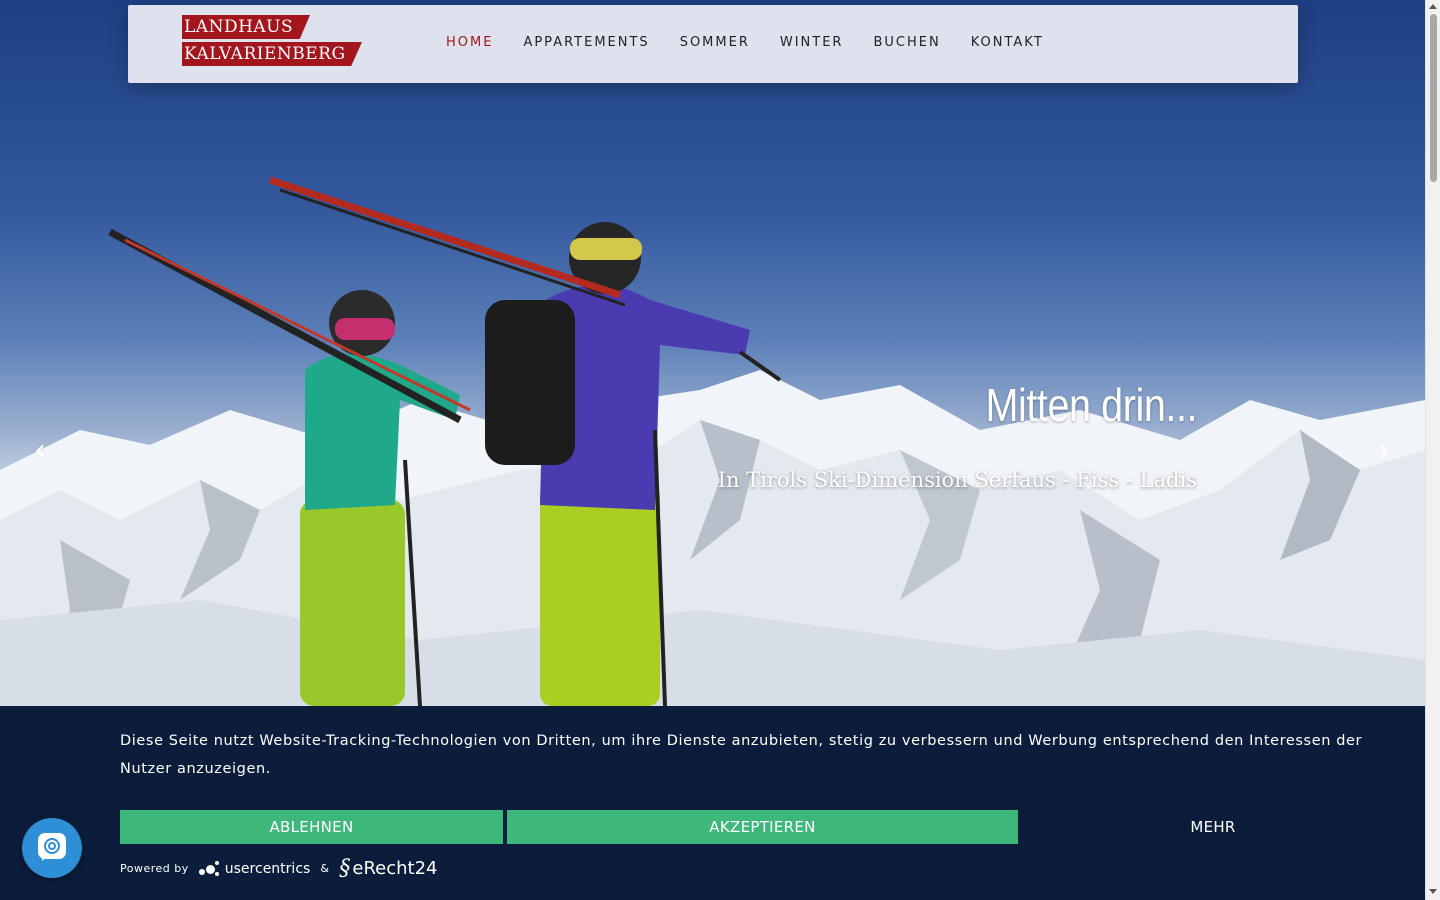 The image size is (1440, 900). What do you see at coordinates (1213, 827) in the screenshot?
I see `more-button: MEHR` at bounding box center [1213, 827].